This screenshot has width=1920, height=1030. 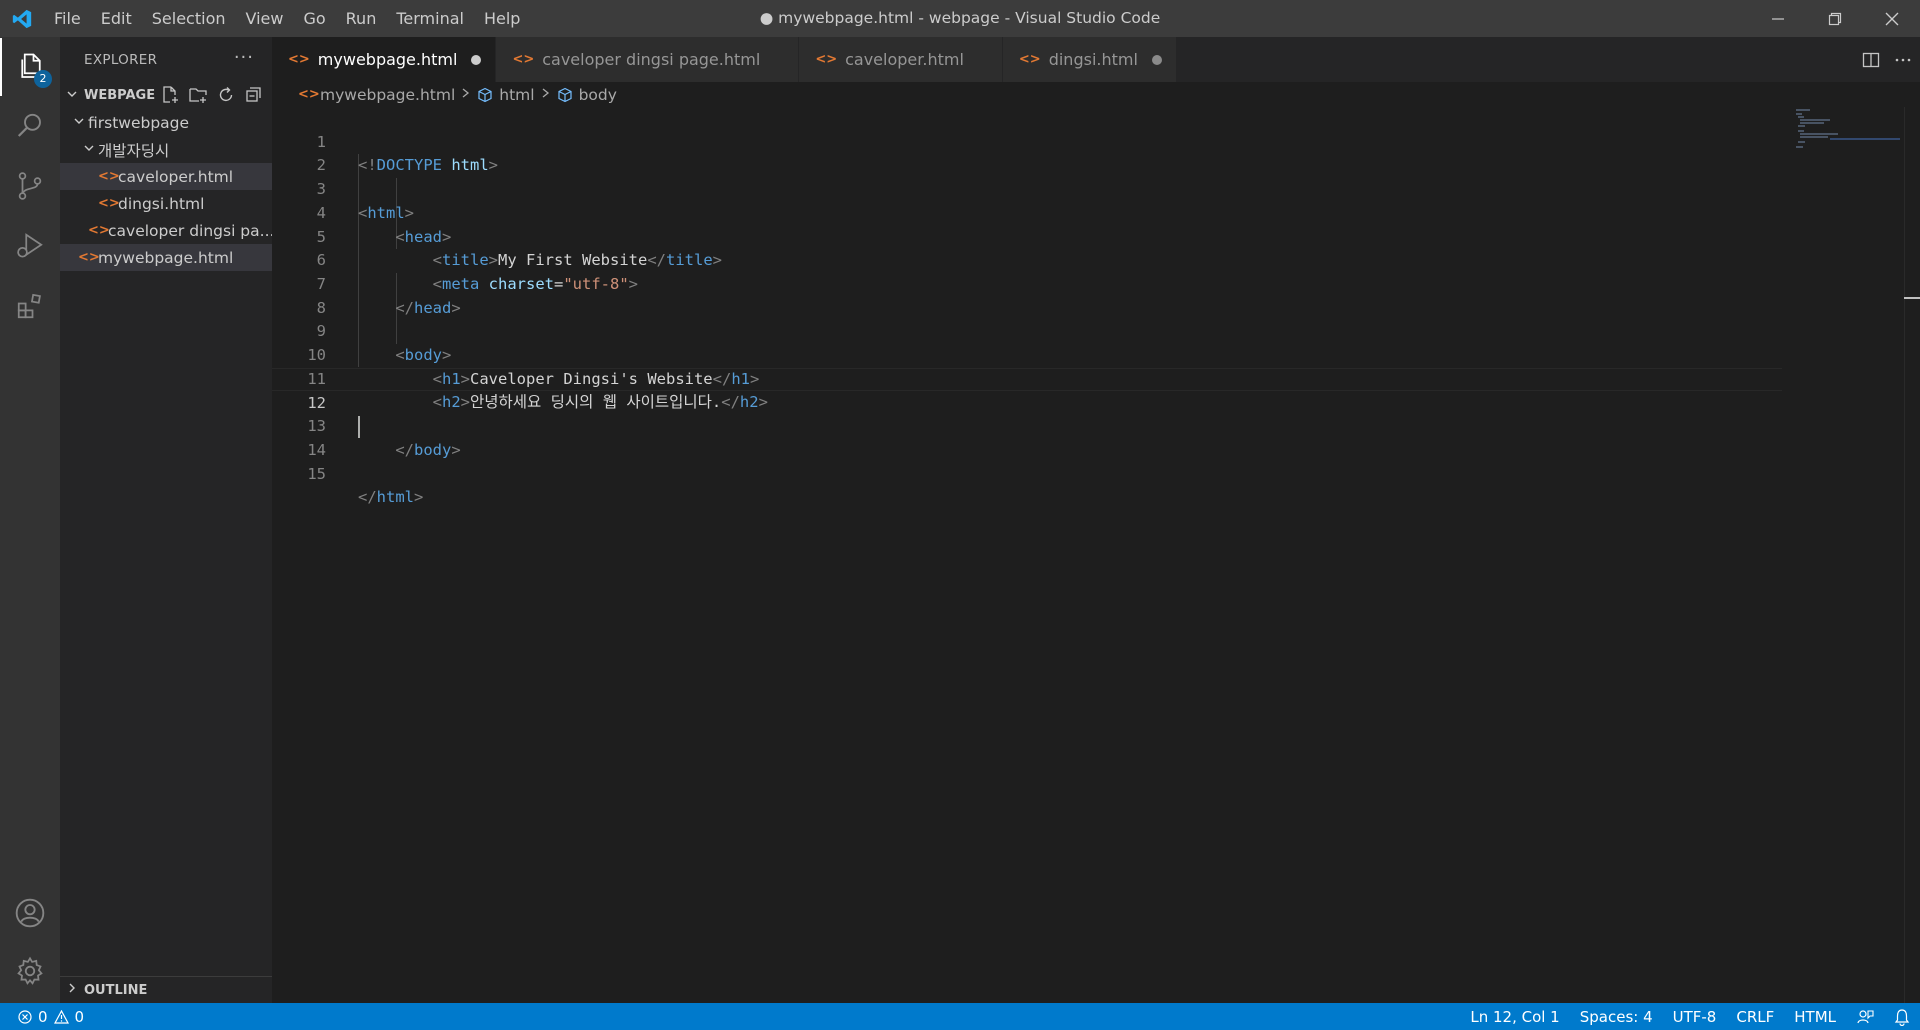 I want to click on code-line: 15 </html>, so click(x=1027, y=473).